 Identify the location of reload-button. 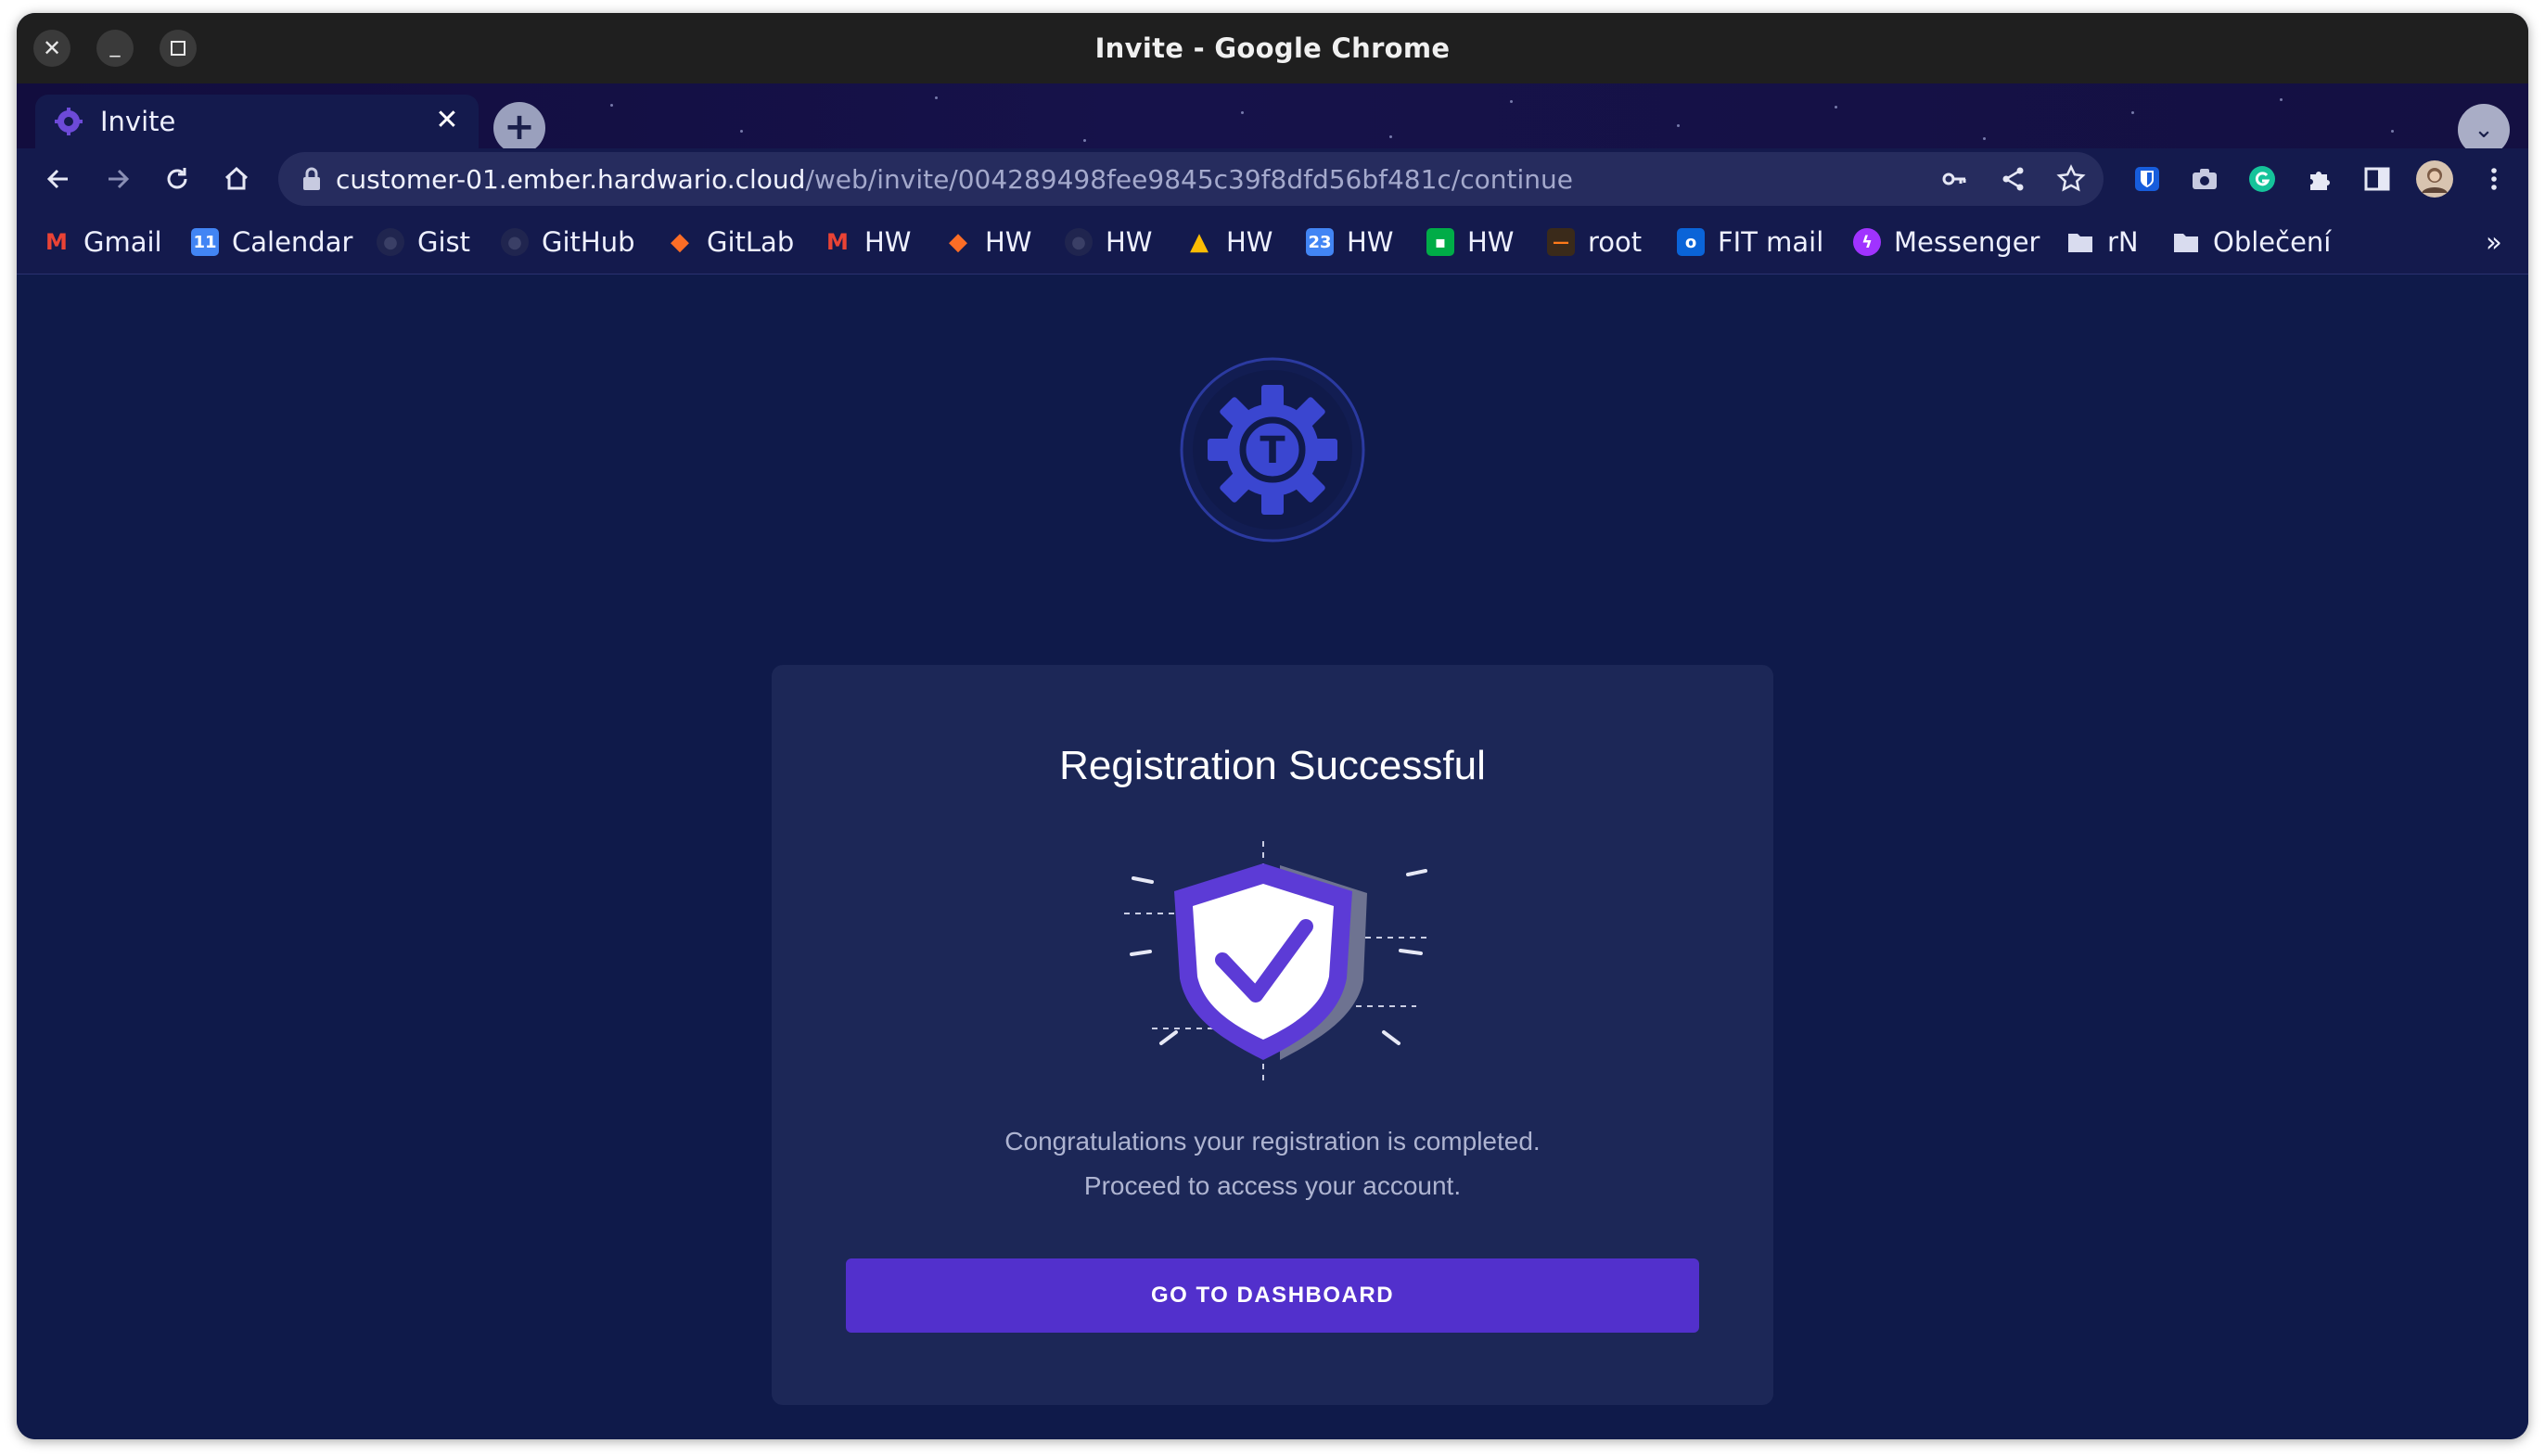
(177, 179).